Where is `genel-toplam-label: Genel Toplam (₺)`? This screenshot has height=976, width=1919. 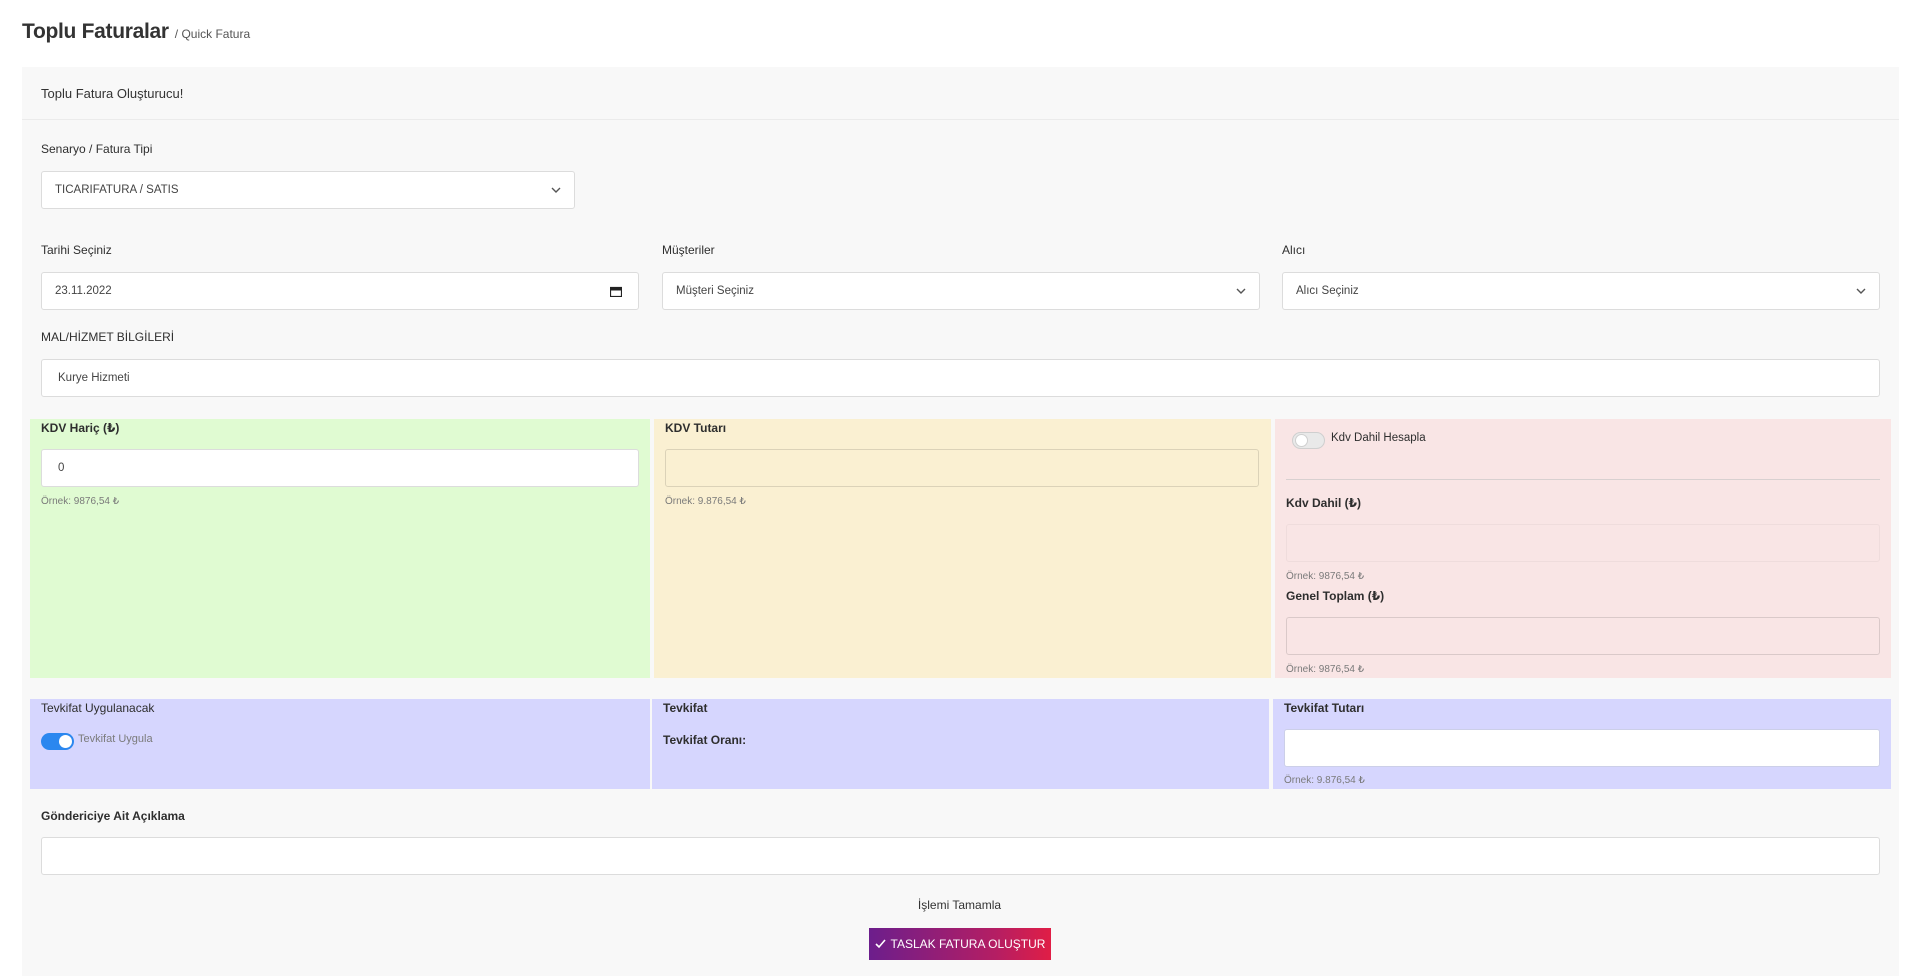 genel-toplam-label: Genel Toplam (₺) is located at coordinates (1335, 596).